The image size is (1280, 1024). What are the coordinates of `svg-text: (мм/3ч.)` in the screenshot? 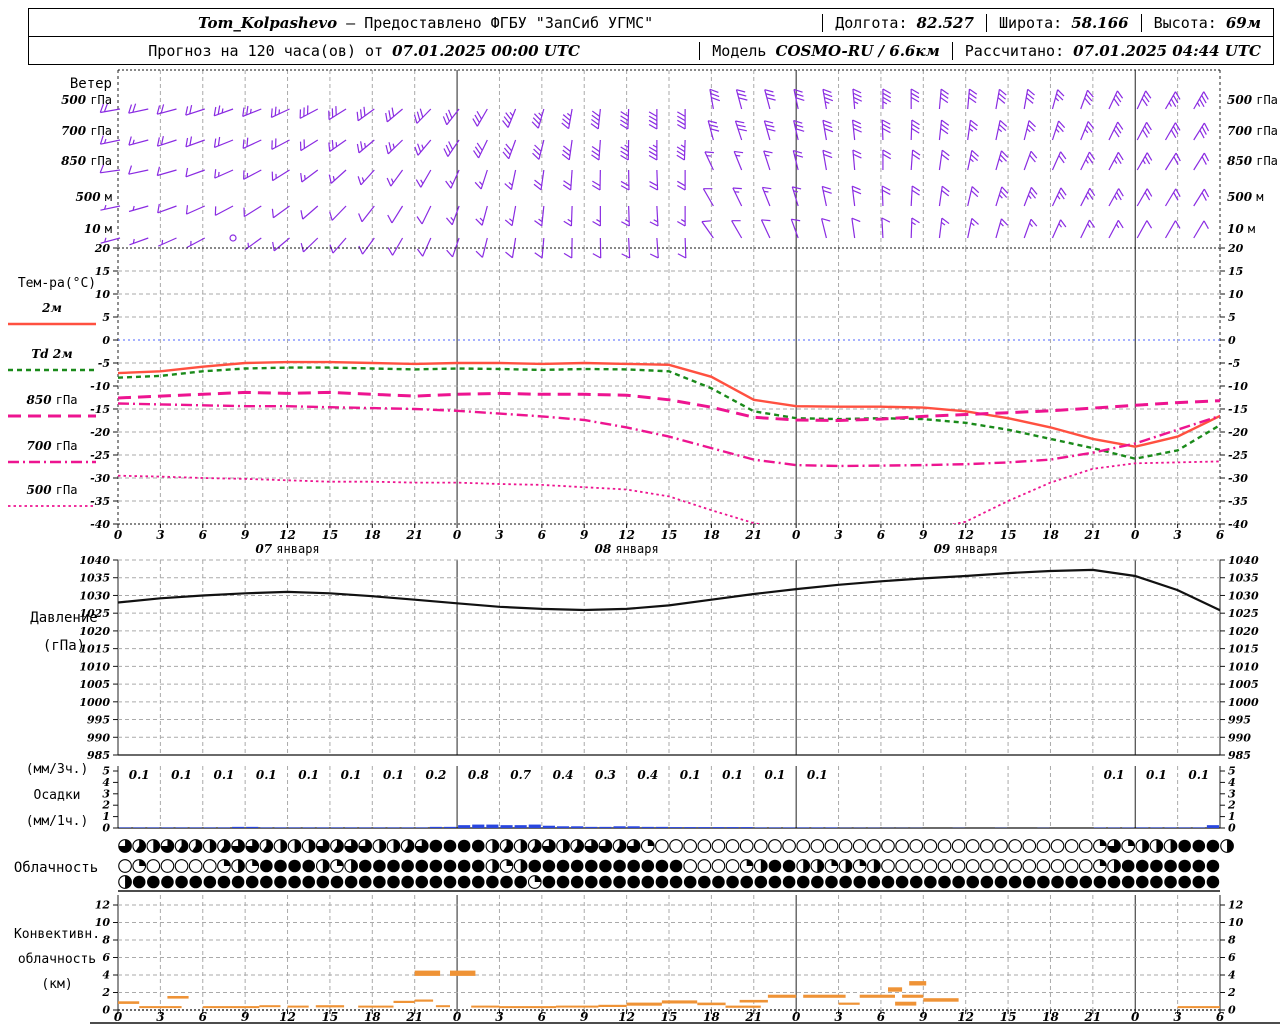 It's located at (57, 769).